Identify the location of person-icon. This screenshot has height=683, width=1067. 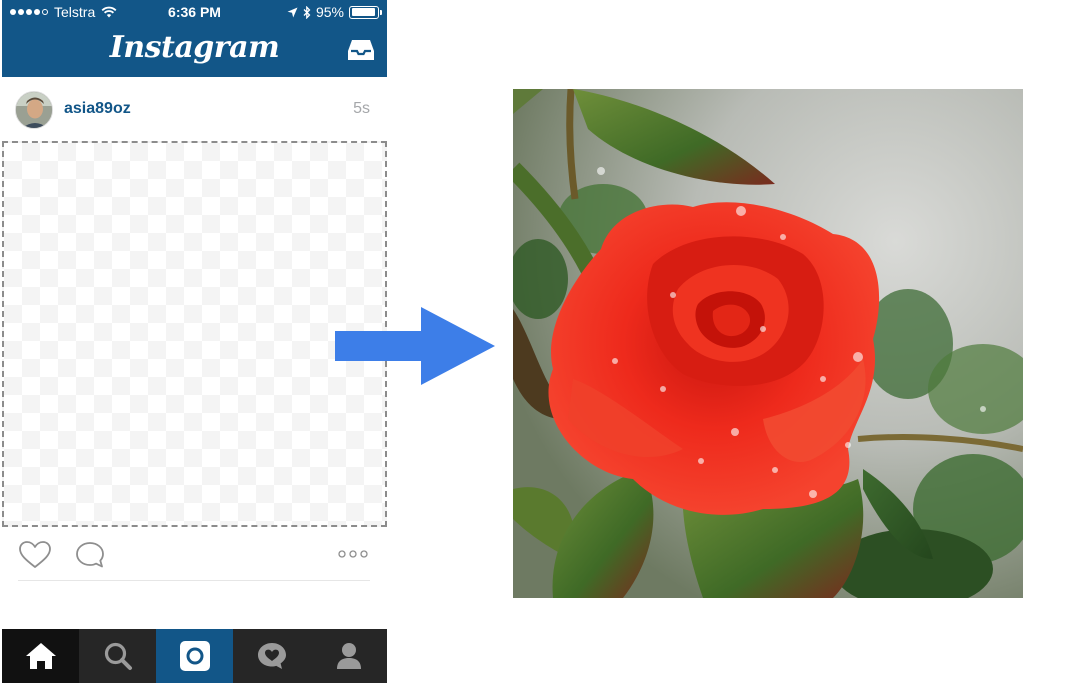
(348, 656).